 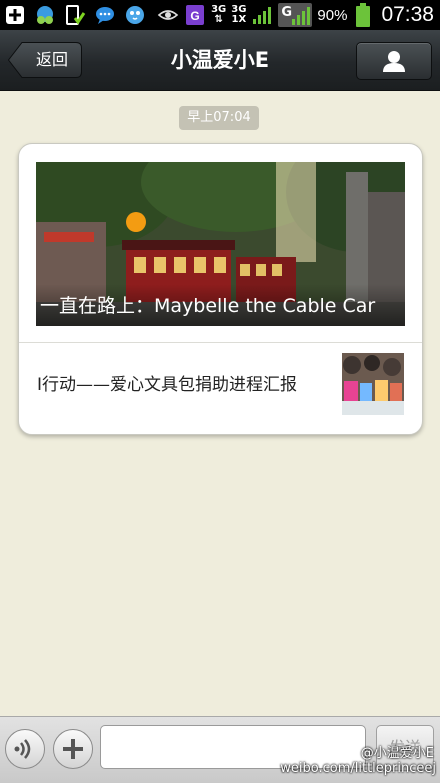 I want to click on hero-title: 一直在路上：Maybelle the Cable Car, so click(x=220, y=305).